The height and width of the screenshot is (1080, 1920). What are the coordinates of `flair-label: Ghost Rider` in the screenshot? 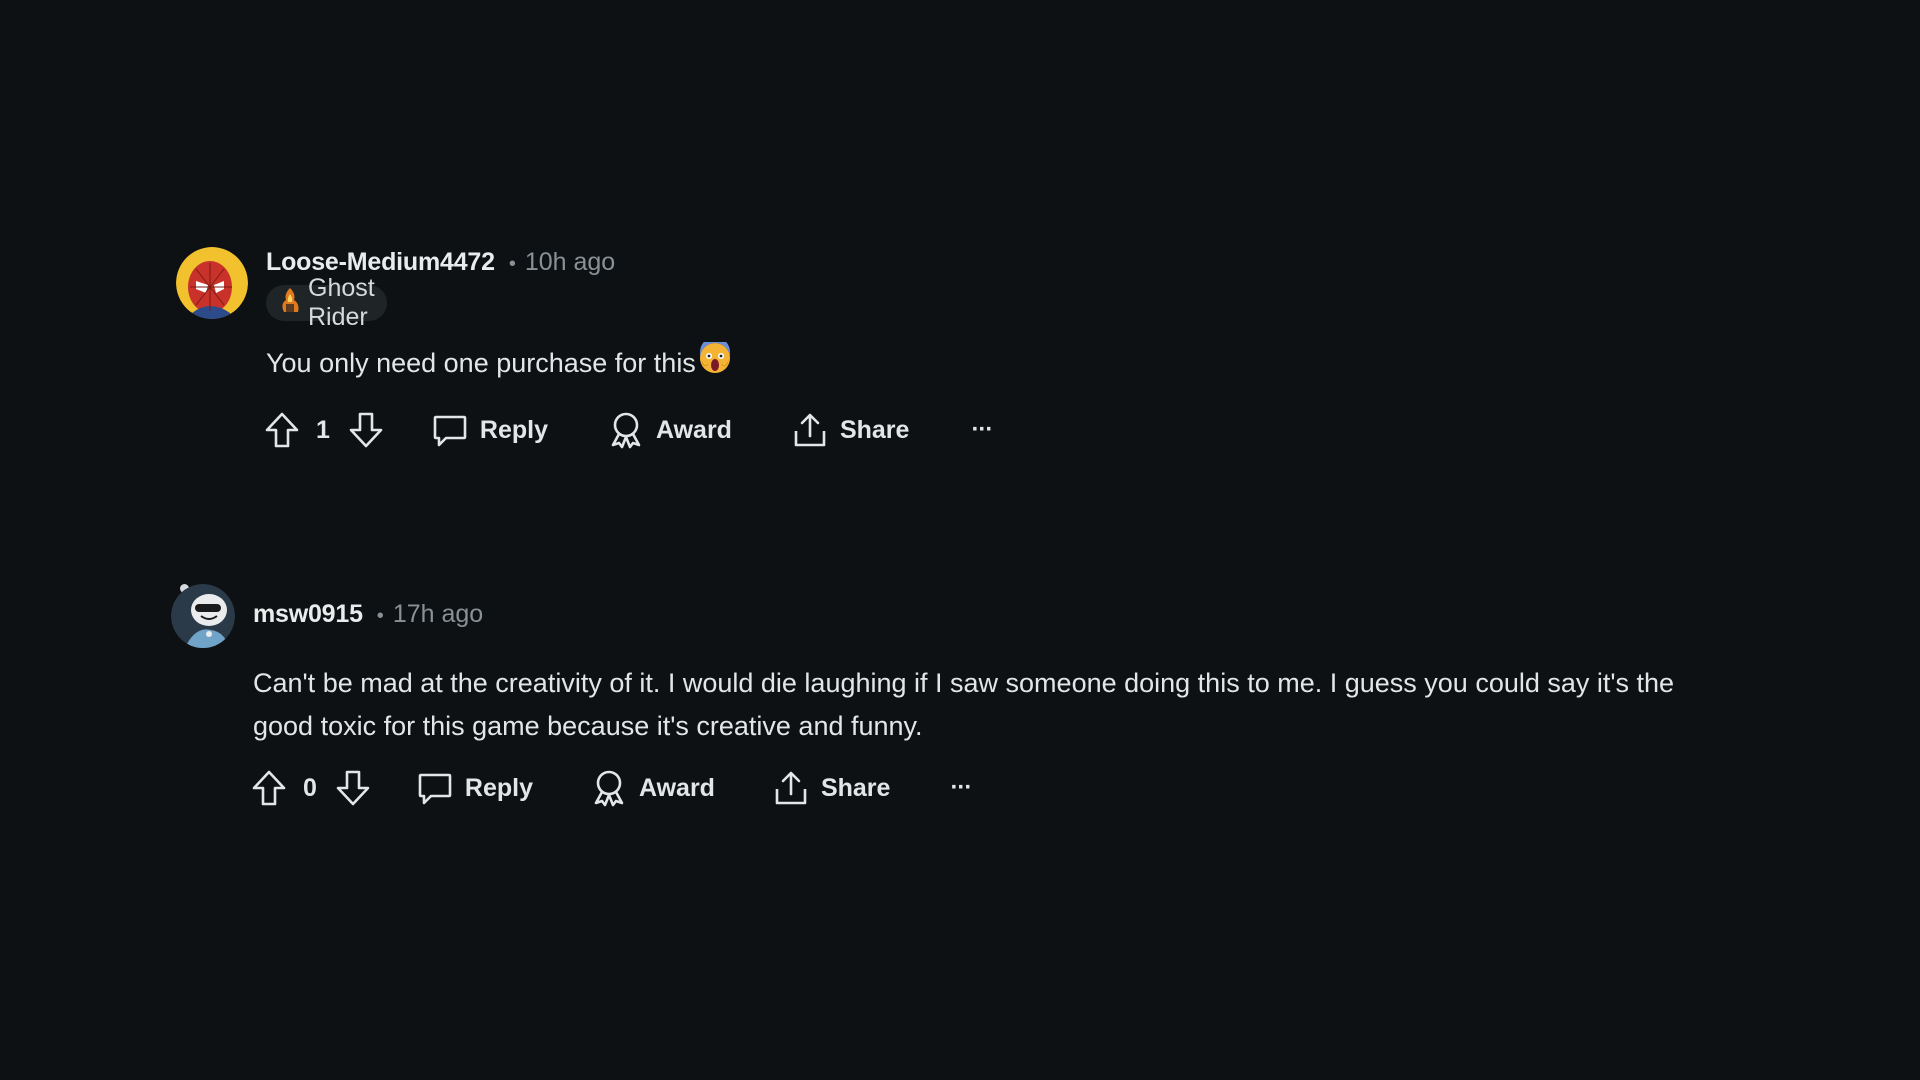 It's located at (341, 302).